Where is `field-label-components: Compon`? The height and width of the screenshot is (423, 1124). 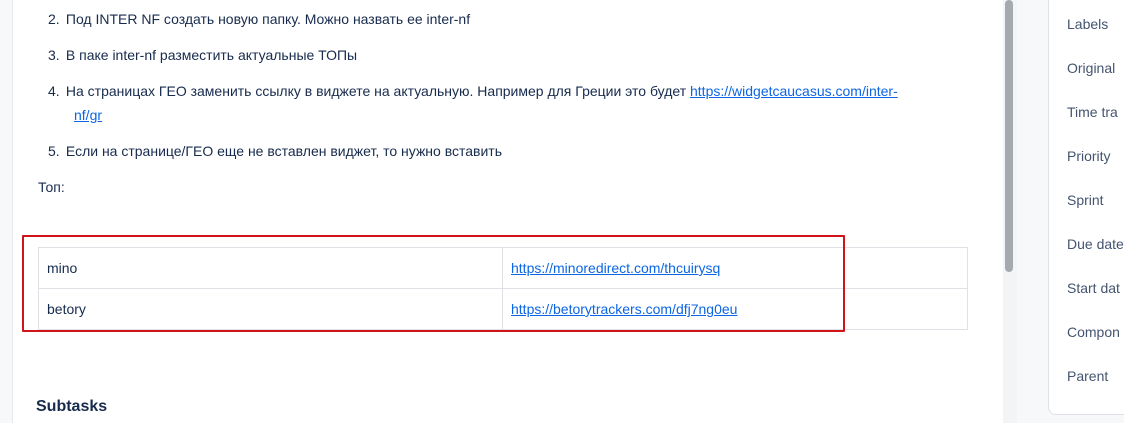
field-label-components: Compon is located at coordinates (1093, 332).